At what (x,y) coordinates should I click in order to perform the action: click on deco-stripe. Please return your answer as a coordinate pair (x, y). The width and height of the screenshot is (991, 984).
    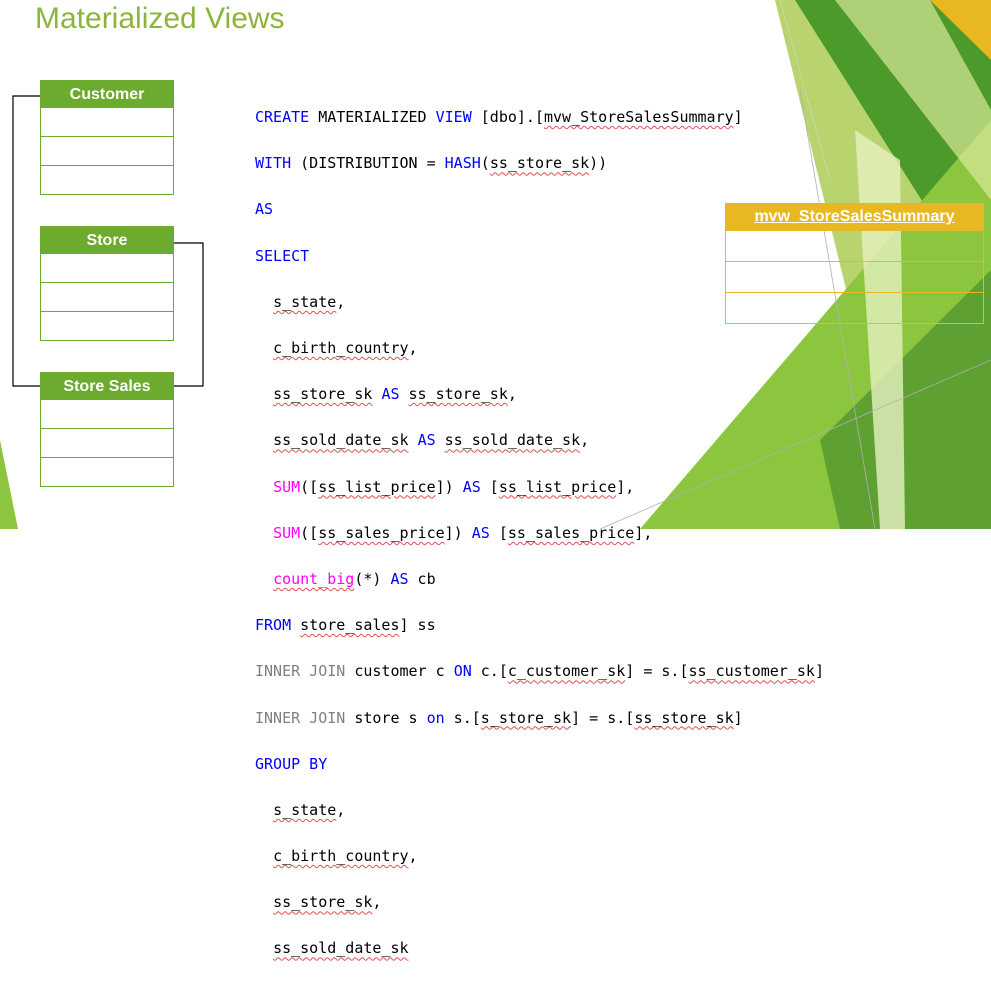
    Looking at the image, I should click on (9, 484).